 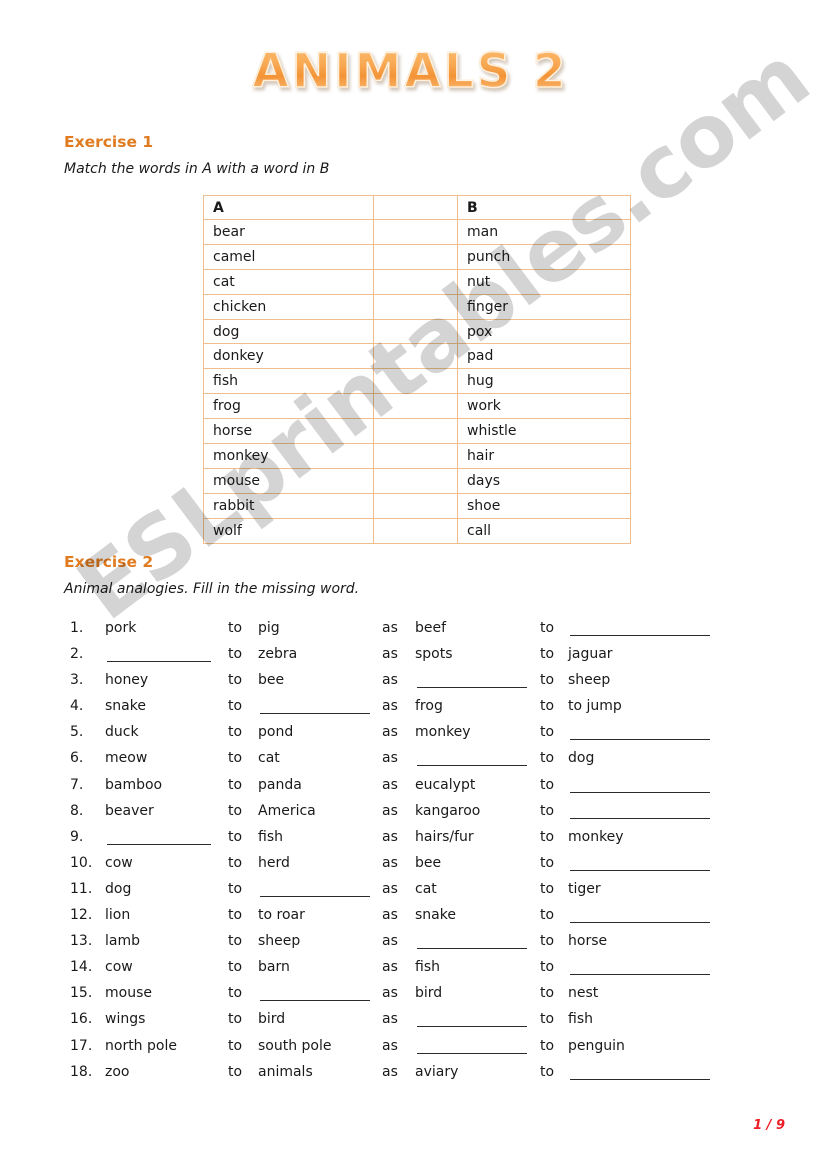 I want to click on analogy-term-3: spots, so click(x=434, y=654).